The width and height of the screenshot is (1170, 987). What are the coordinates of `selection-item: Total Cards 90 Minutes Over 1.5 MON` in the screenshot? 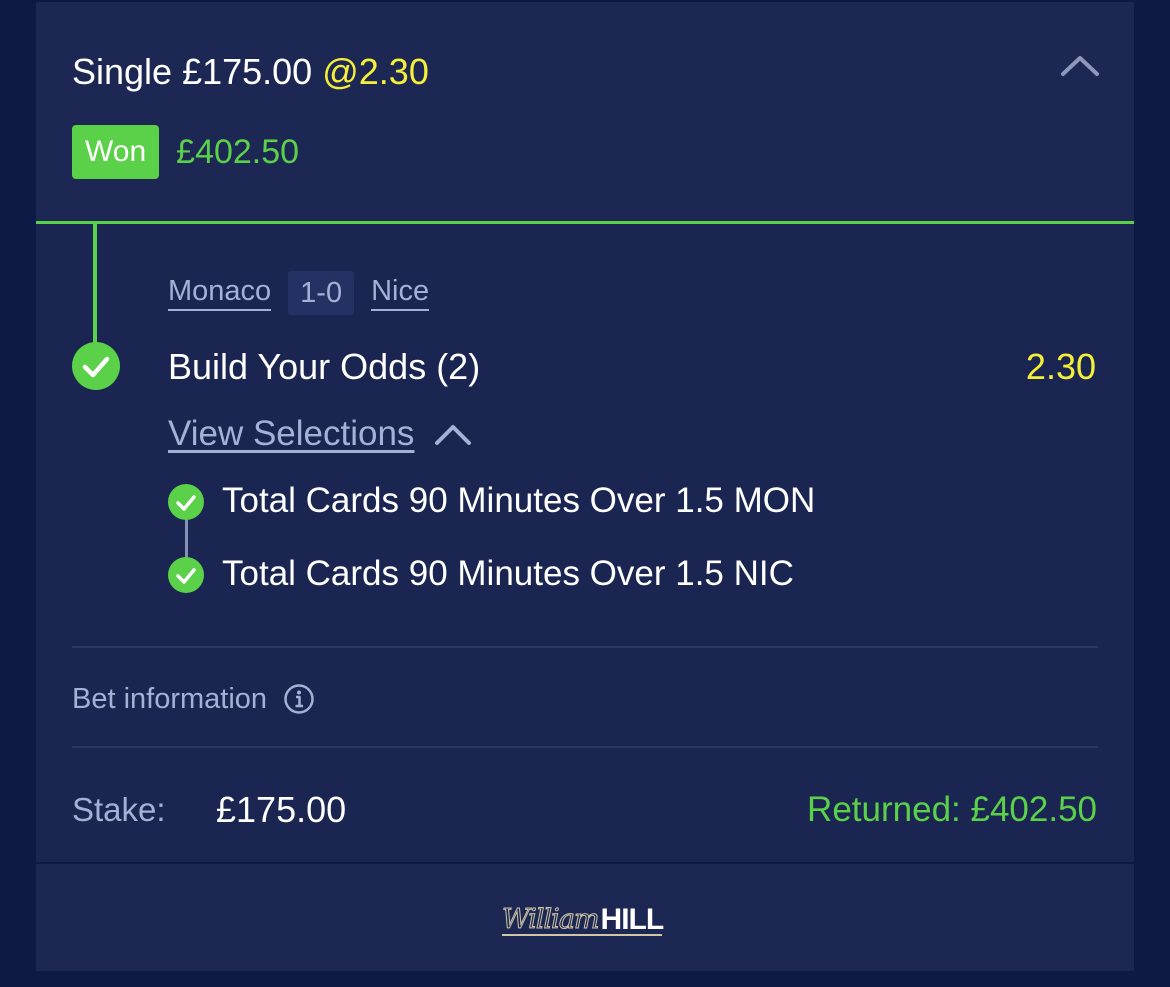 It's located at (519, 500).